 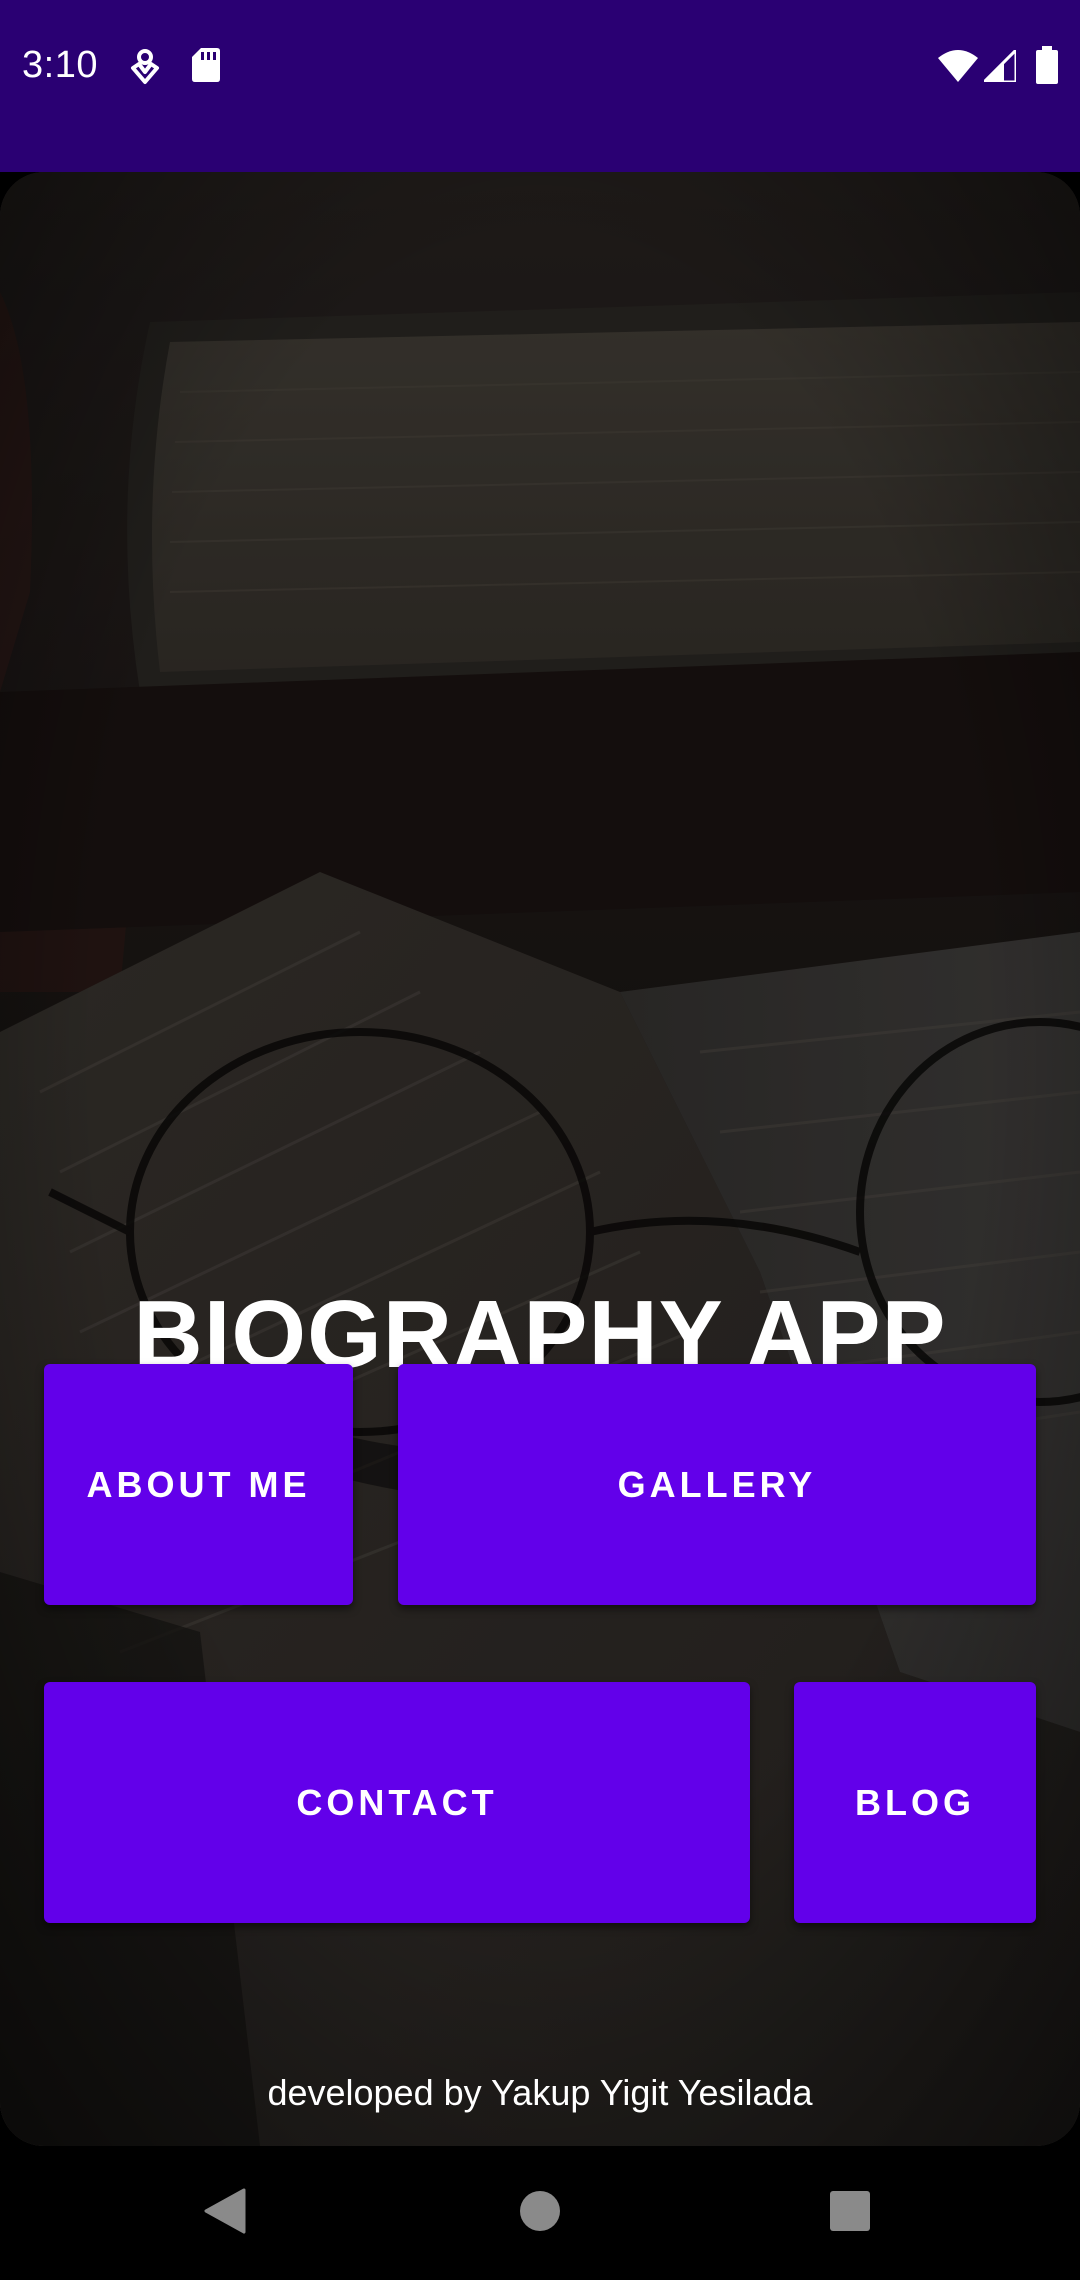 I want to click on back-icon, so click(x=225, y=2213).